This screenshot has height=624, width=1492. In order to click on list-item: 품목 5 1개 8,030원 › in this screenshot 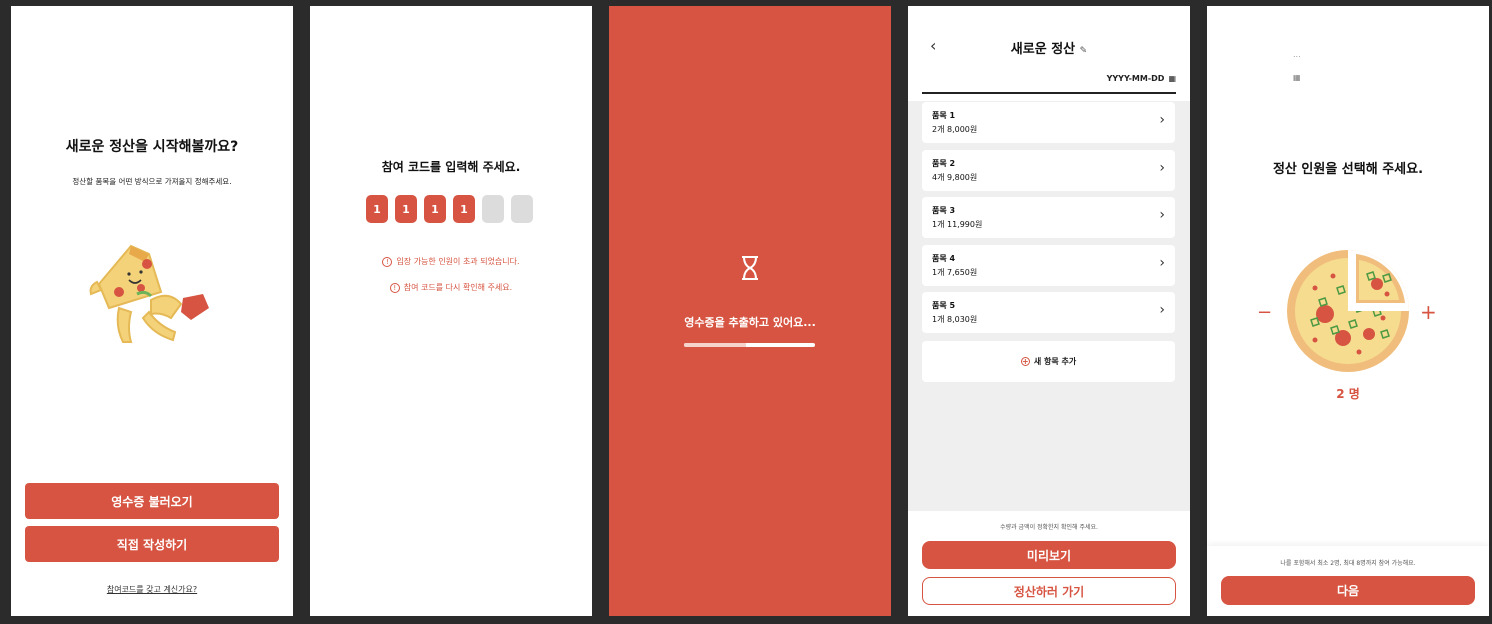, I will do `click(1048, 312)`.